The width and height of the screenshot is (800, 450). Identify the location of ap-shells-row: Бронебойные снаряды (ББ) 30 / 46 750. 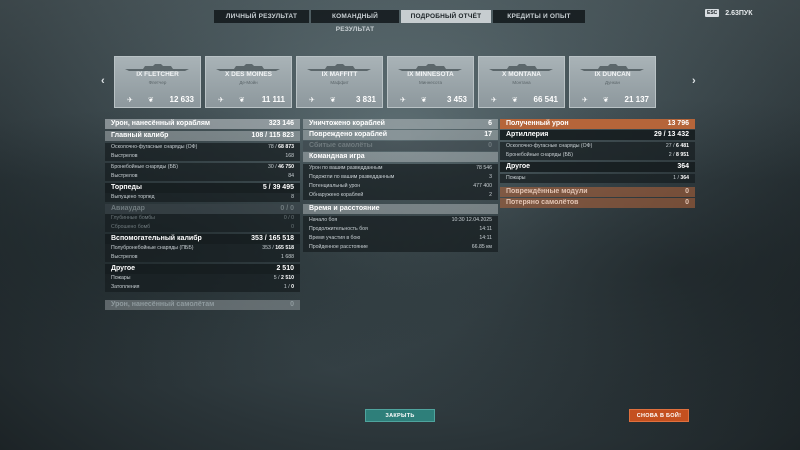
(202, 167).